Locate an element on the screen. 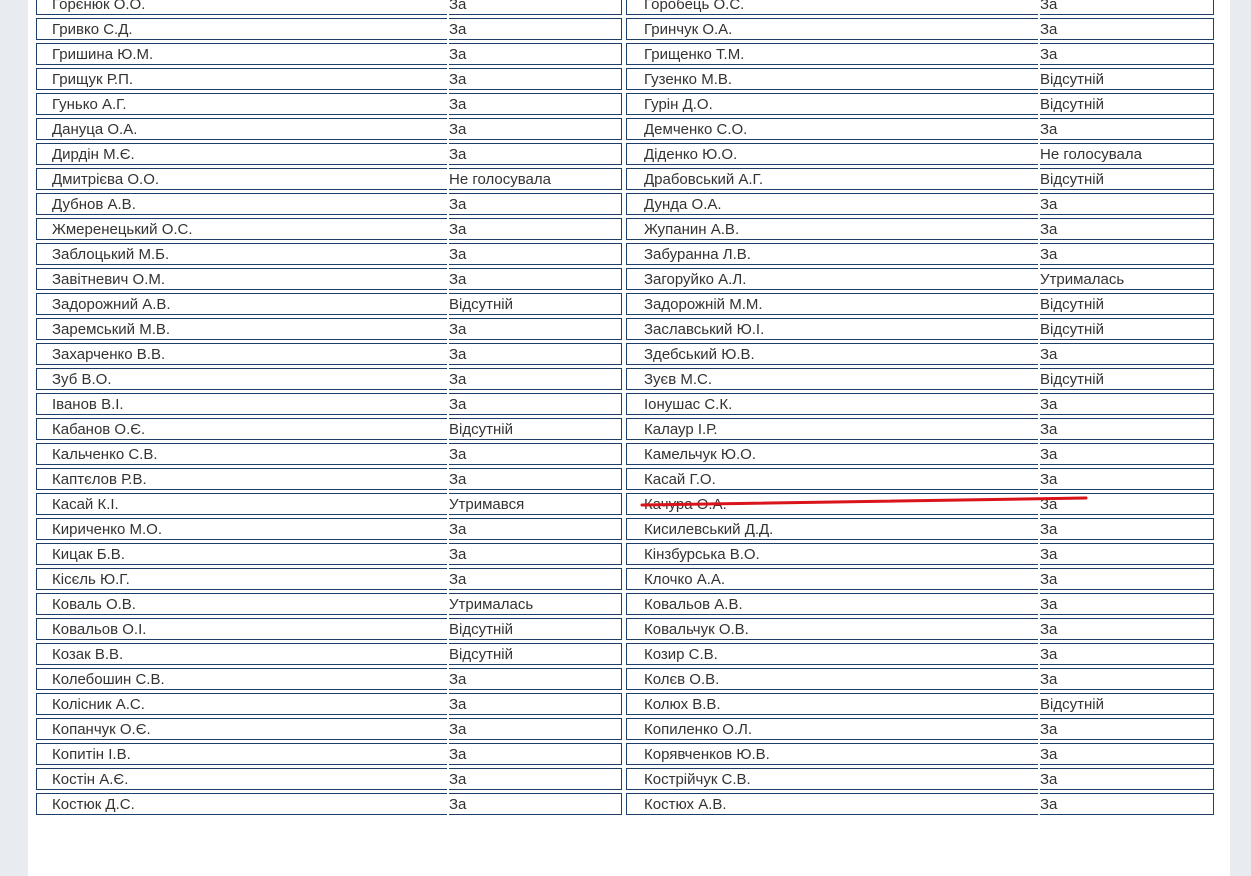  deputy-name: Колюх В.В. is located at coordinates (832, 704).